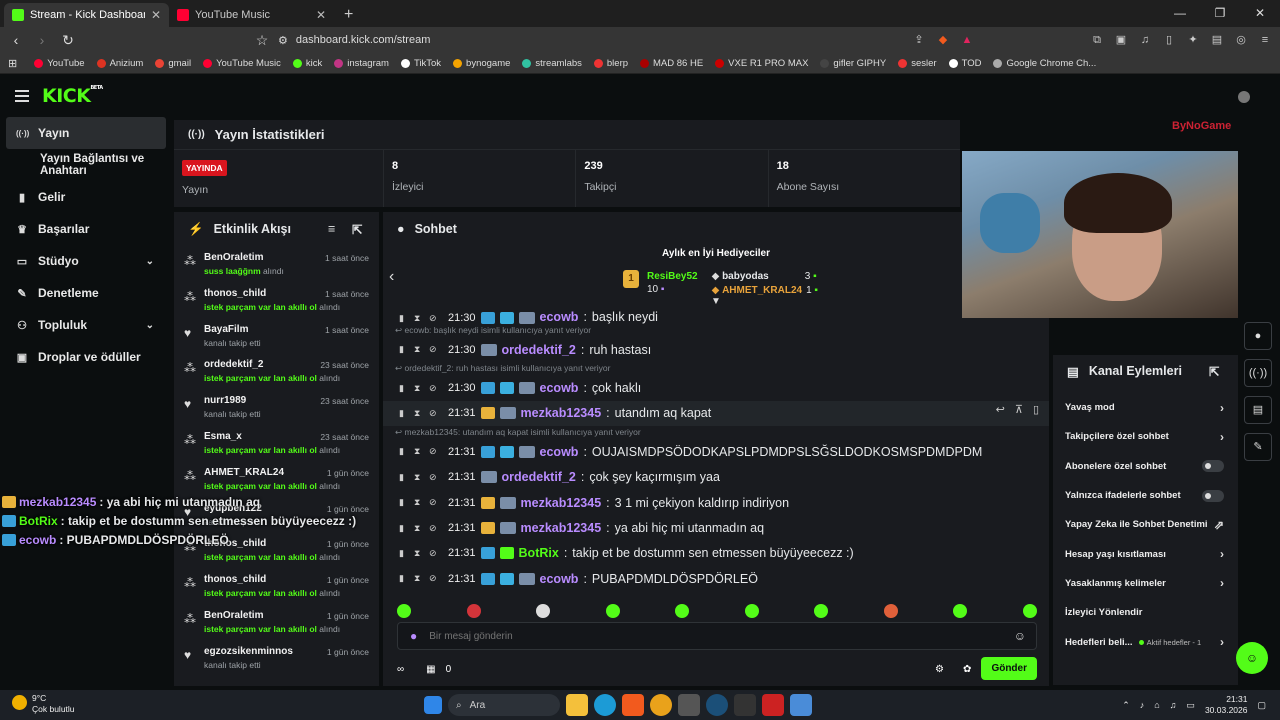  I want to click on points-icon: ∞, so click(400, 669).